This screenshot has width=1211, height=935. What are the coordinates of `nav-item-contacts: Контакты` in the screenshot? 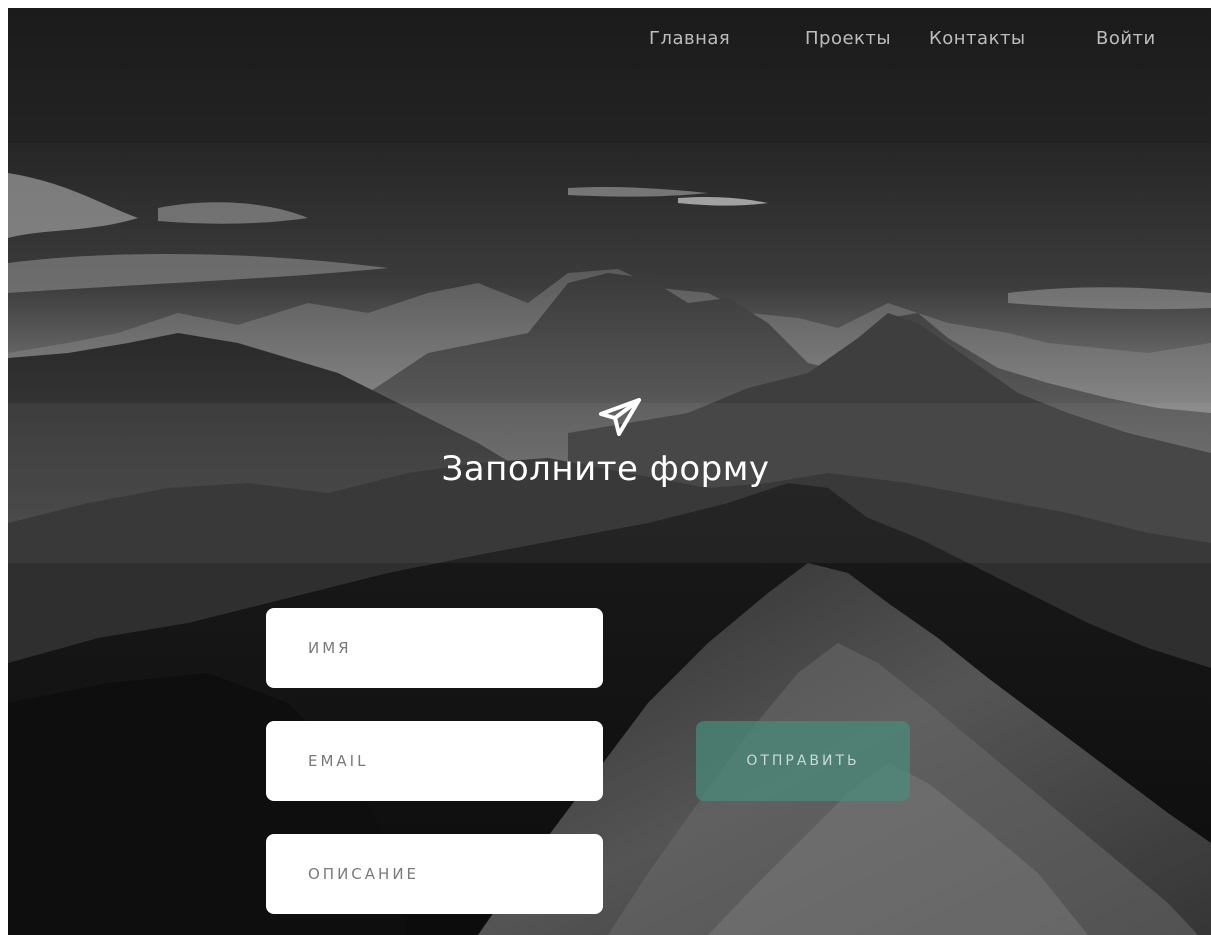 It's located at (977, 38).